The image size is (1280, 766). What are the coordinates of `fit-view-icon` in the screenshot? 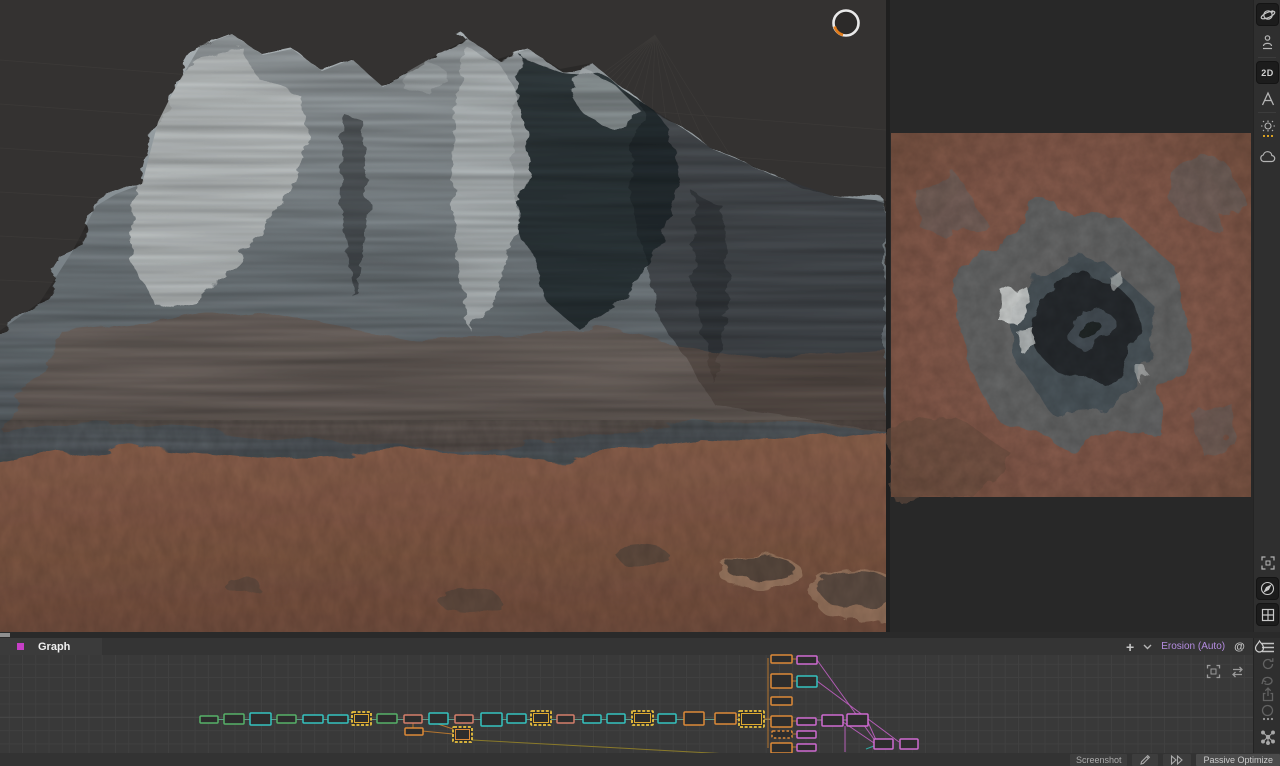 It's located at (1213, 671).